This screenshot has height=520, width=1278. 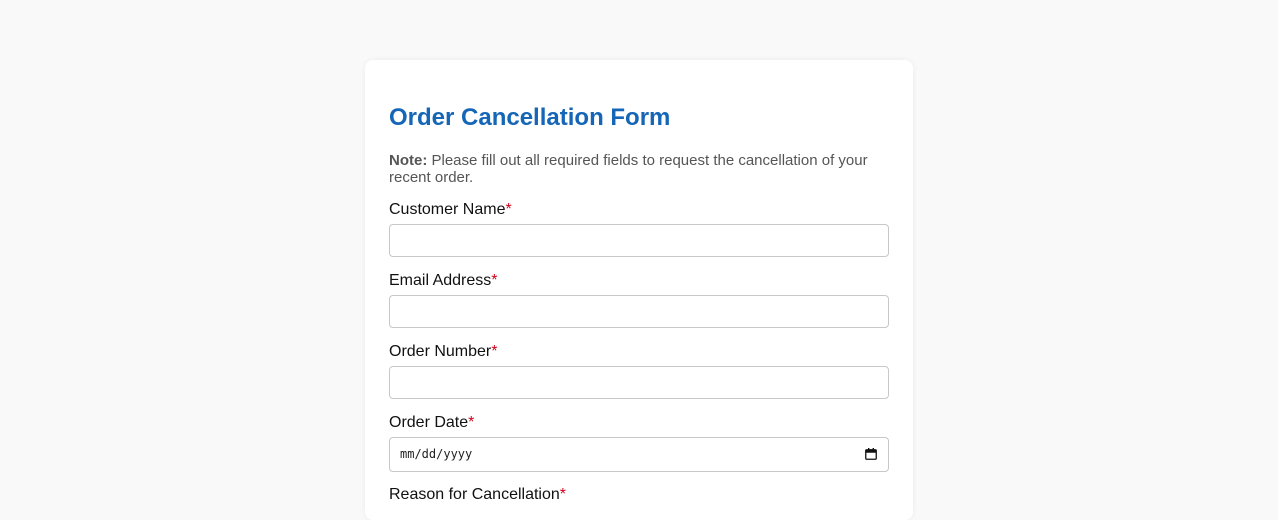 What do you see at coordinates (429, 422) in the screenshot?
I see `order-date-label-text: Order Date` at bounding box center [429, 422].